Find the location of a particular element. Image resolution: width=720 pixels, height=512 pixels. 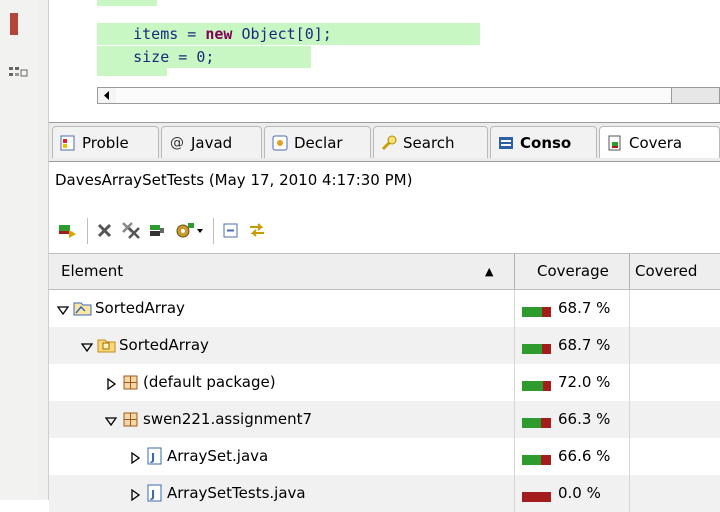

tab-label: Covera is located at coordinates (656, 142).